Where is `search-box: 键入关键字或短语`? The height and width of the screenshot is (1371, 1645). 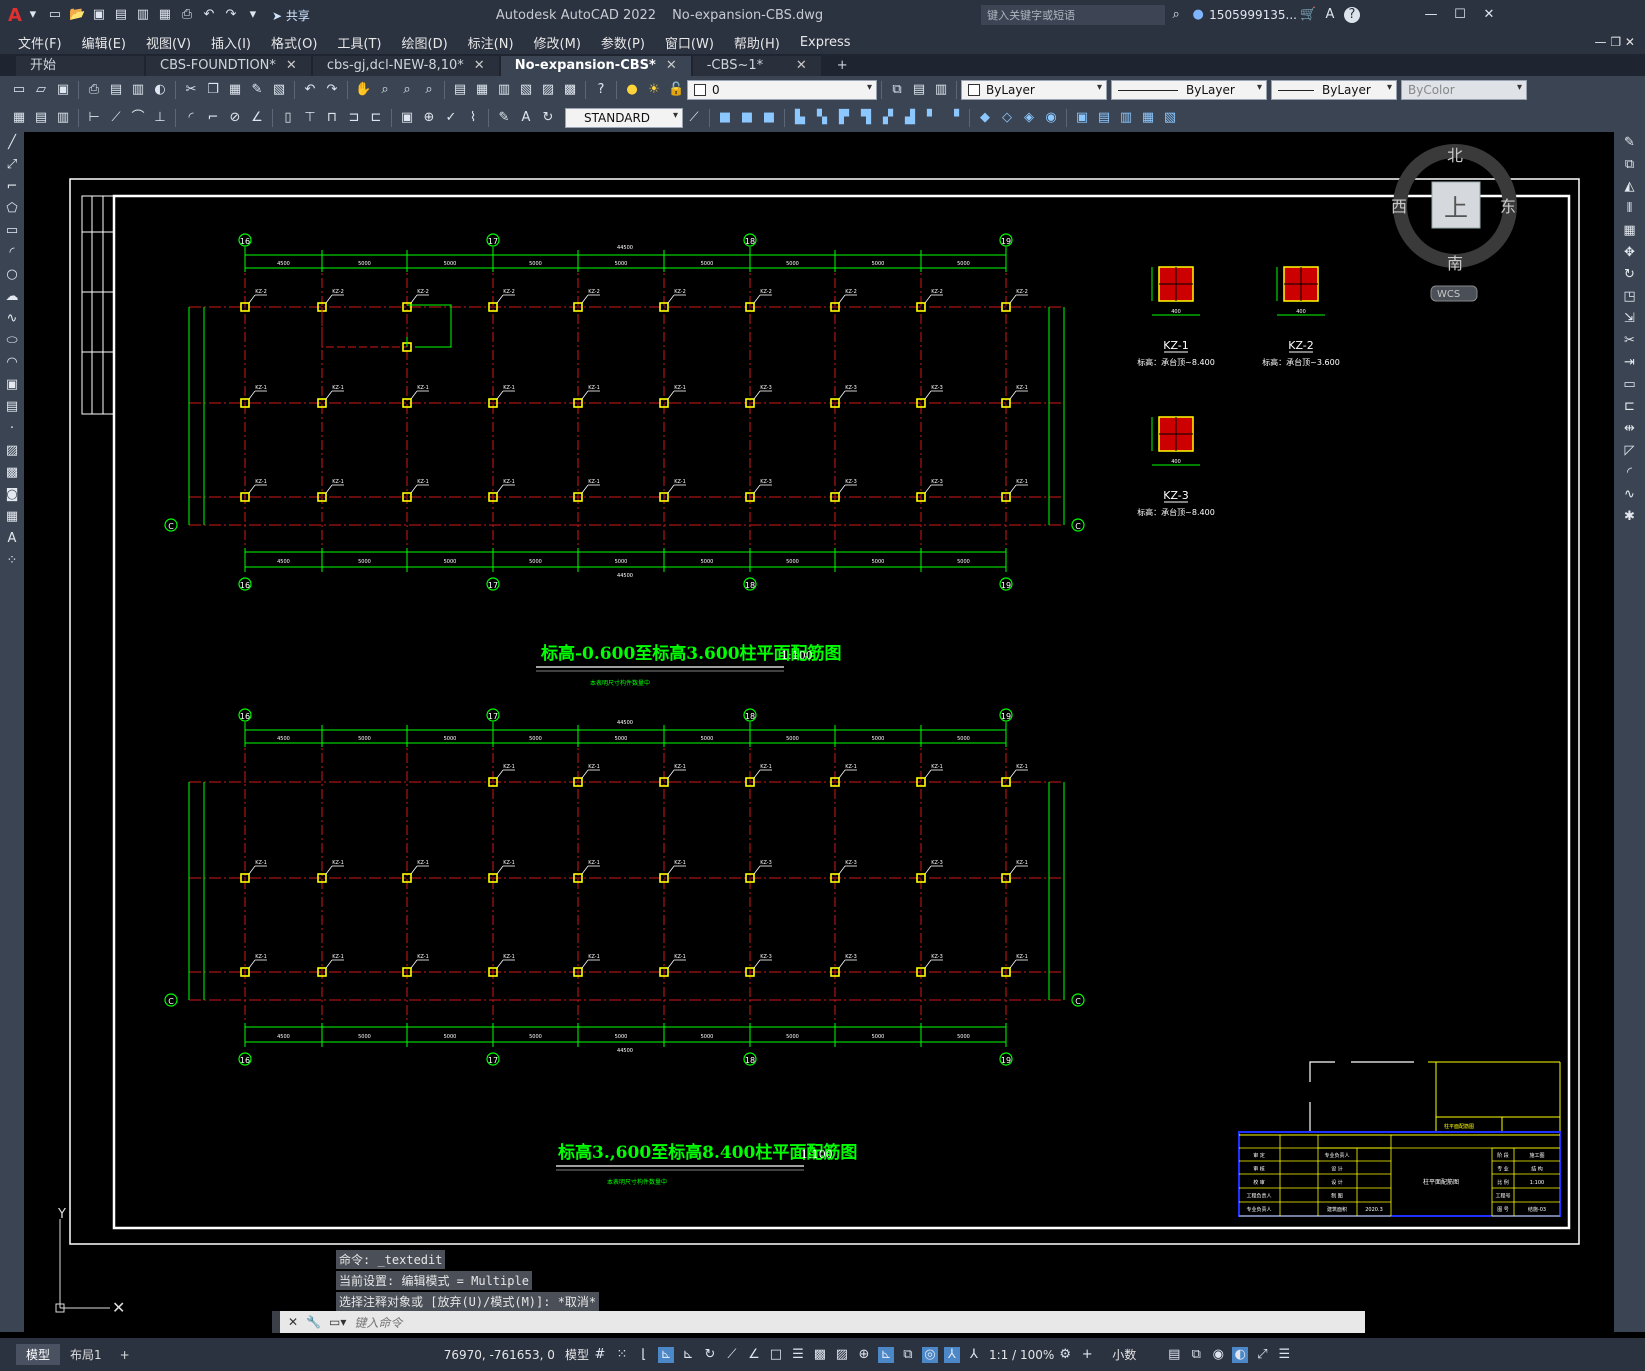
search-box: 键入关键字或短语 is located at coordinates (1073, 15).